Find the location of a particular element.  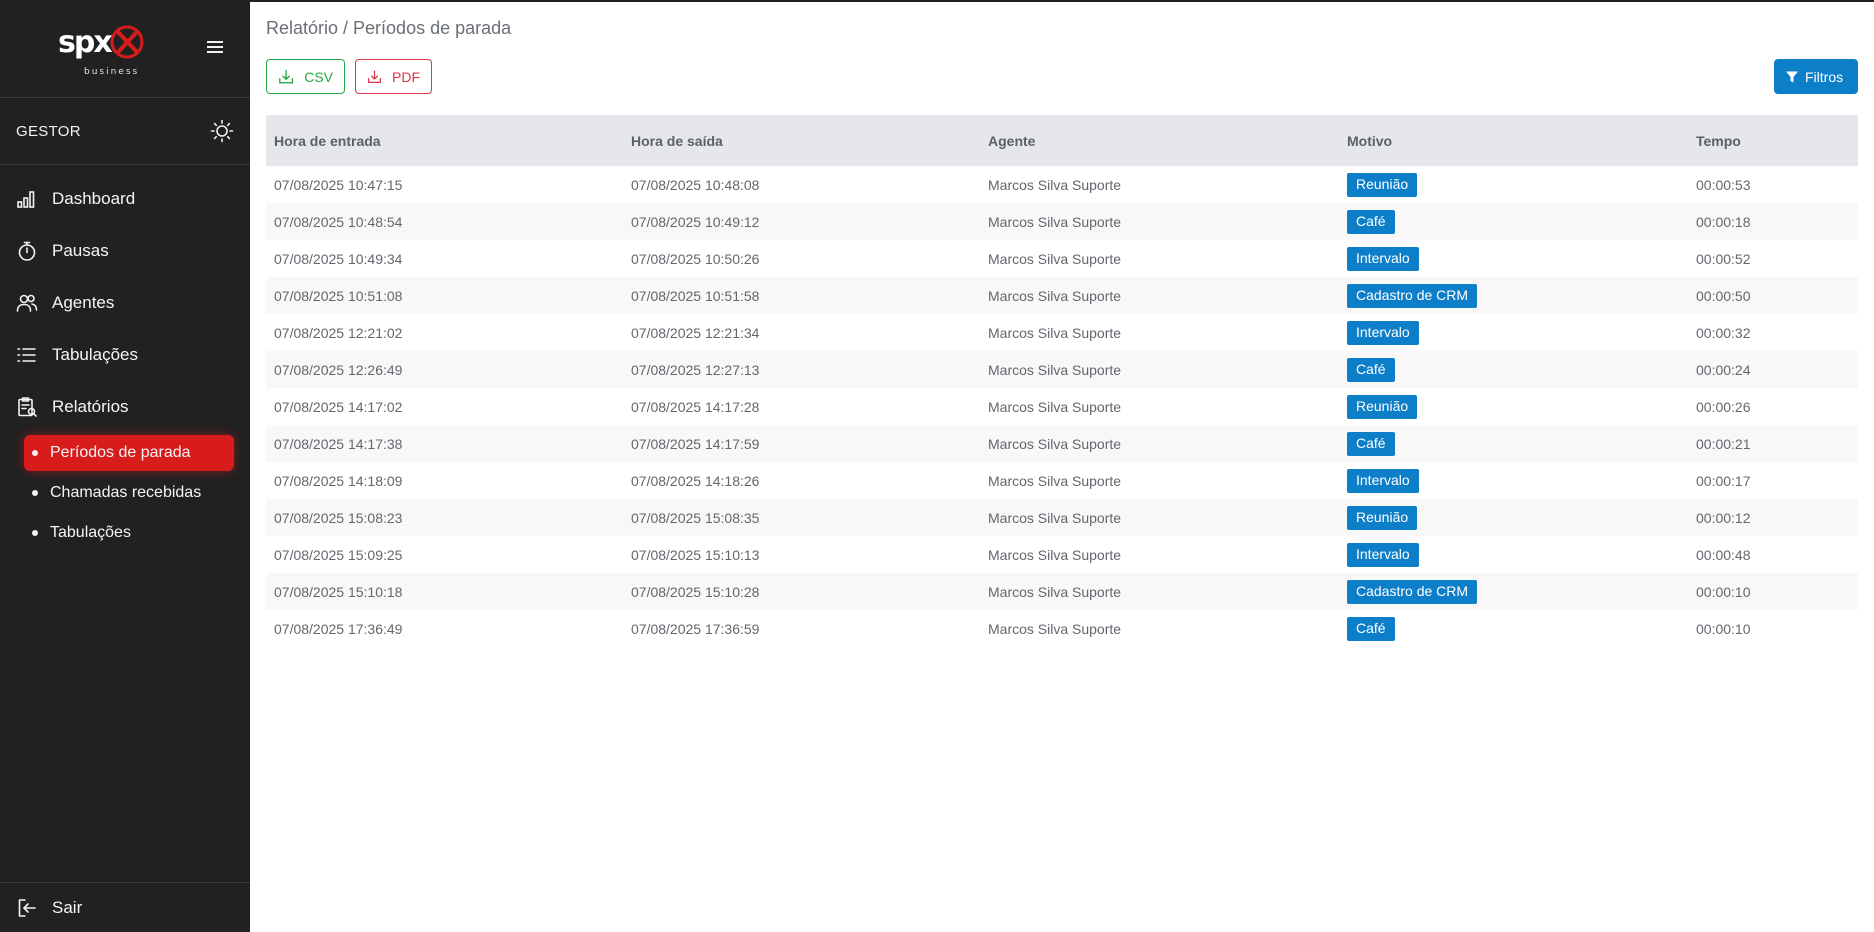

sidebar-item-dashboard: Dashboard is located at coordinates (125, 199).